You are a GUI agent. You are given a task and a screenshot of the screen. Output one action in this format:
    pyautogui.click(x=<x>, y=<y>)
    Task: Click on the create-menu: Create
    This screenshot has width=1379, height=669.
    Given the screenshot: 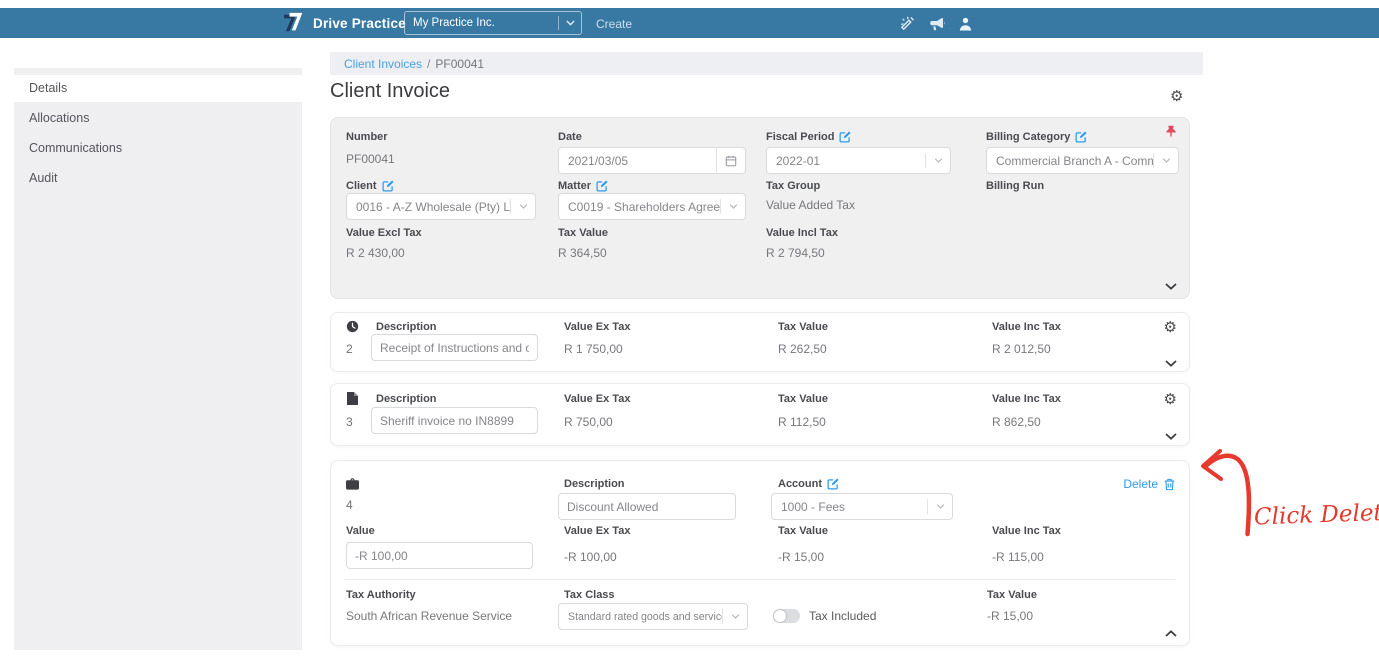 What is the action you would take?
    pyautogui.click(x=614, y=24)
    